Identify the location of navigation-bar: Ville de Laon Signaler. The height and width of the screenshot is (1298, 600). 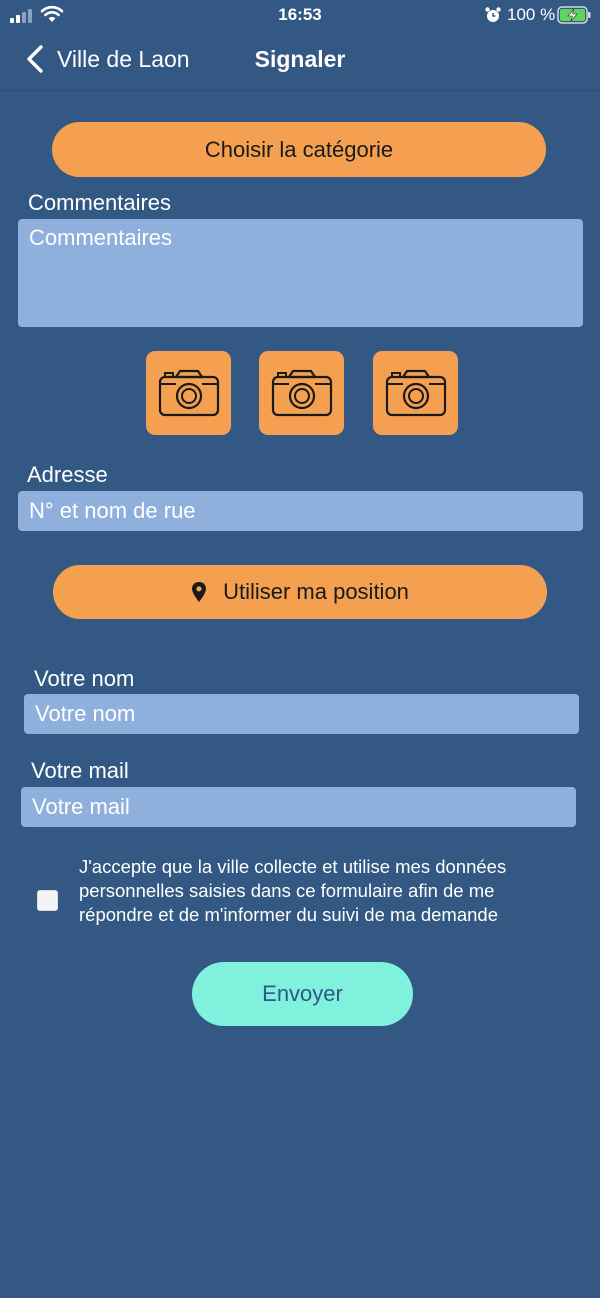
(300, 60).